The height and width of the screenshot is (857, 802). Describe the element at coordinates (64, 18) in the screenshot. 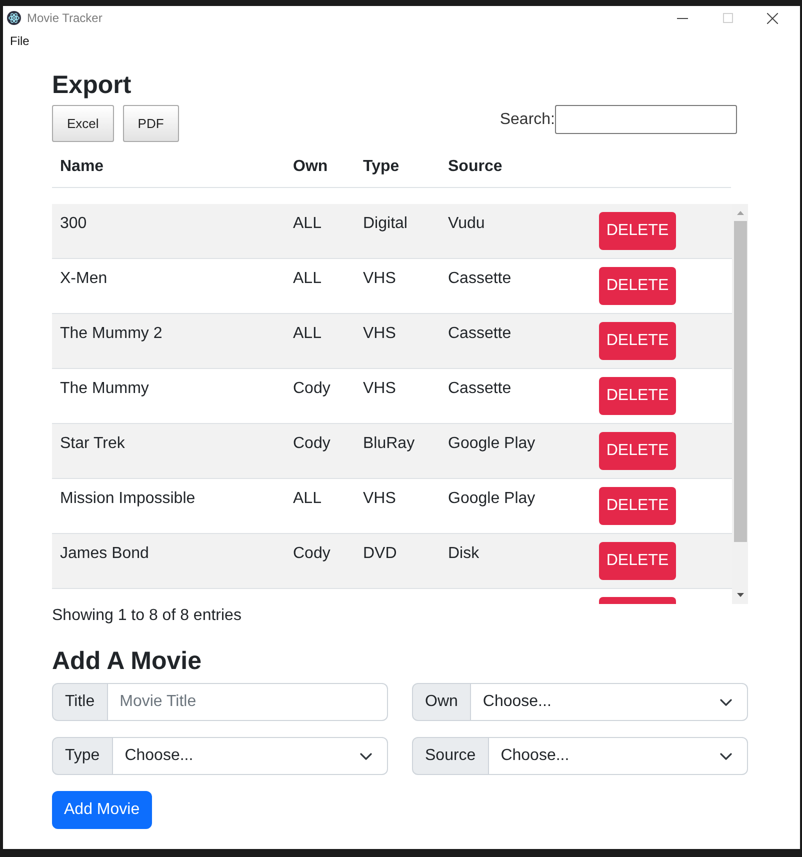

I see `window-title: Movie Tracker` at that location.